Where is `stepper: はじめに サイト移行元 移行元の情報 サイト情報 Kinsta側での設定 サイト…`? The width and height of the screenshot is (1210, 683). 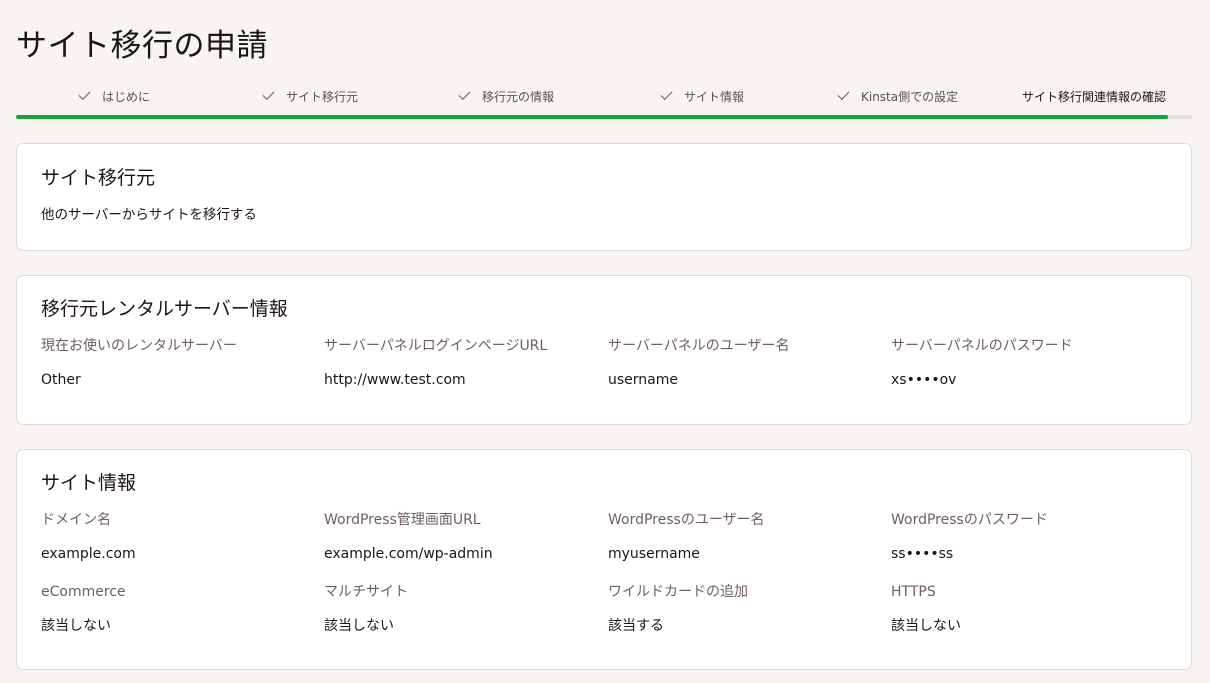 stepper: はじめに サイト移行元 移行元の情報 サイト情報 Kinsta側での設定 サイト… is located at coordinates (604, 97).